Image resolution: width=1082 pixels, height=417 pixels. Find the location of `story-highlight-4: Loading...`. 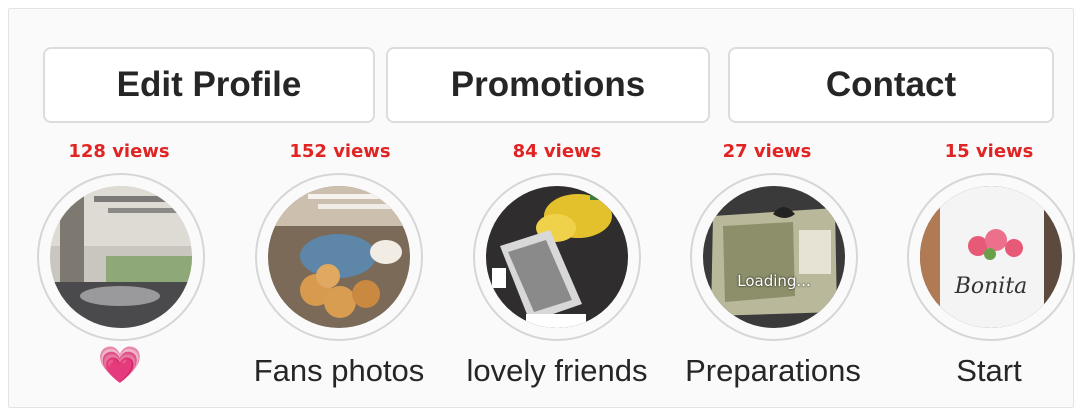

story-highlight-4: Loading... is located at coordinates (774, 257).